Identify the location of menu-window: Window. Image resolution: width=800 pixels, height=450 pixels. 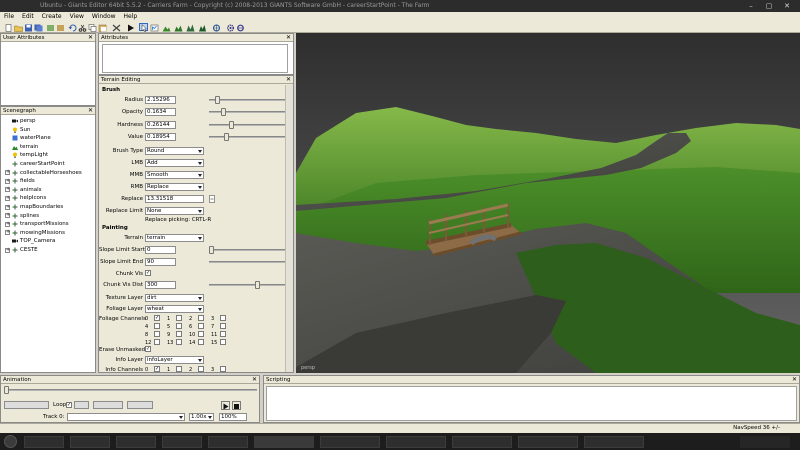
(104, 16).